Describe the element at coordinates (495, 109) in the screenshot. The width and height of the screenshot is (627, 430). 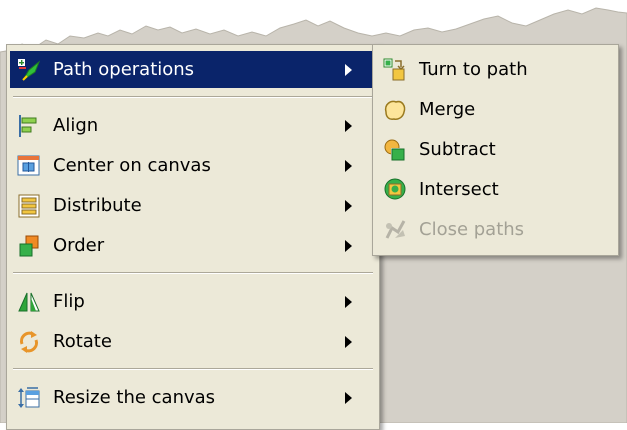
I see `submenu-item-merge: Merge` at that location.